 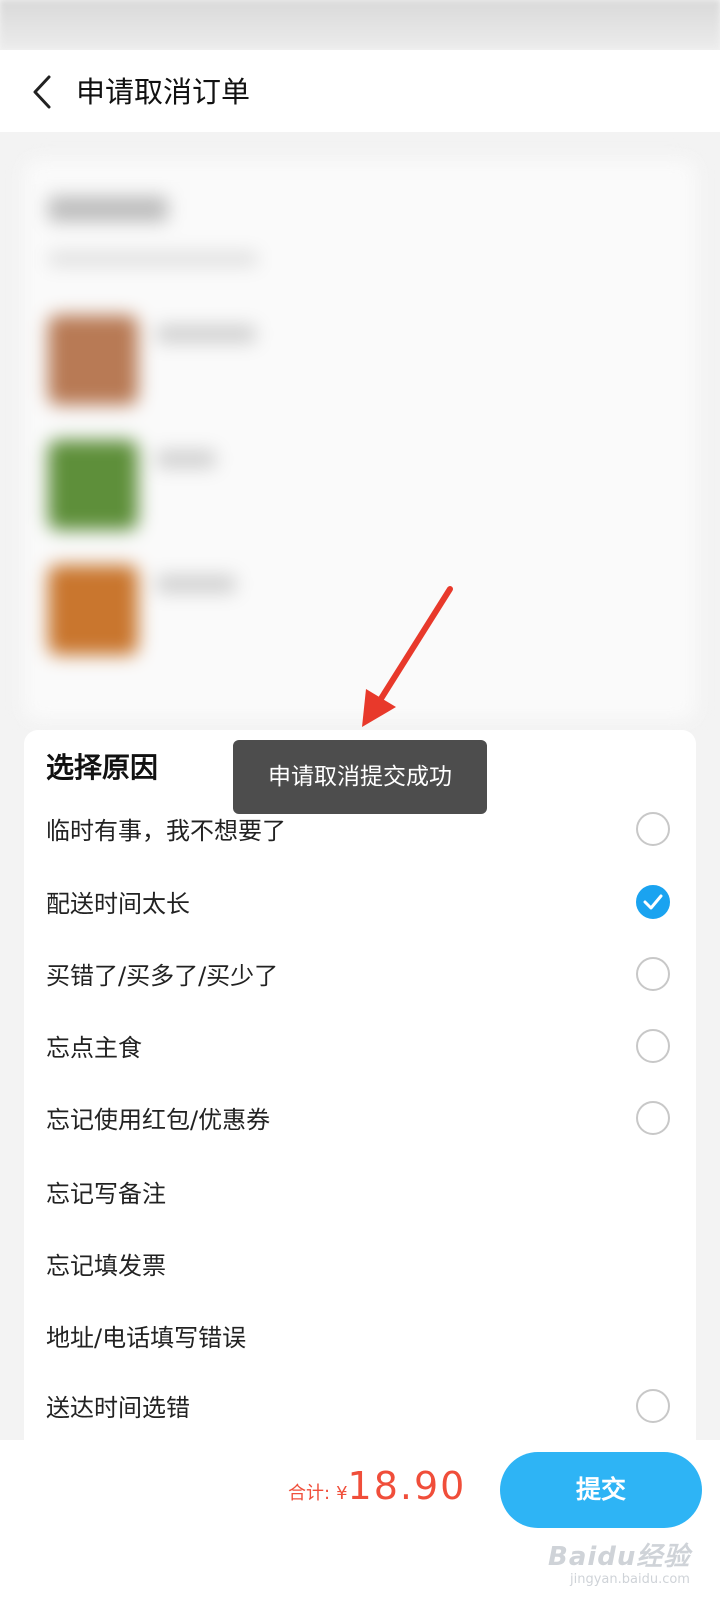 I want to click on reason-label: 临时有事，我不想要了, so click(x=166, y=831).